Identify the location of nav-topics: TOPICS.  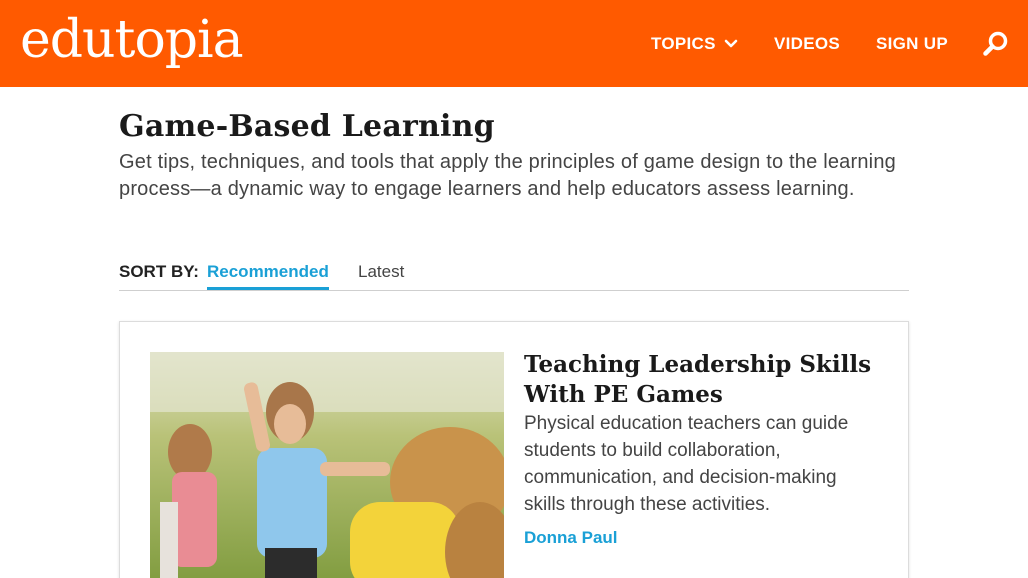
(694, 43).